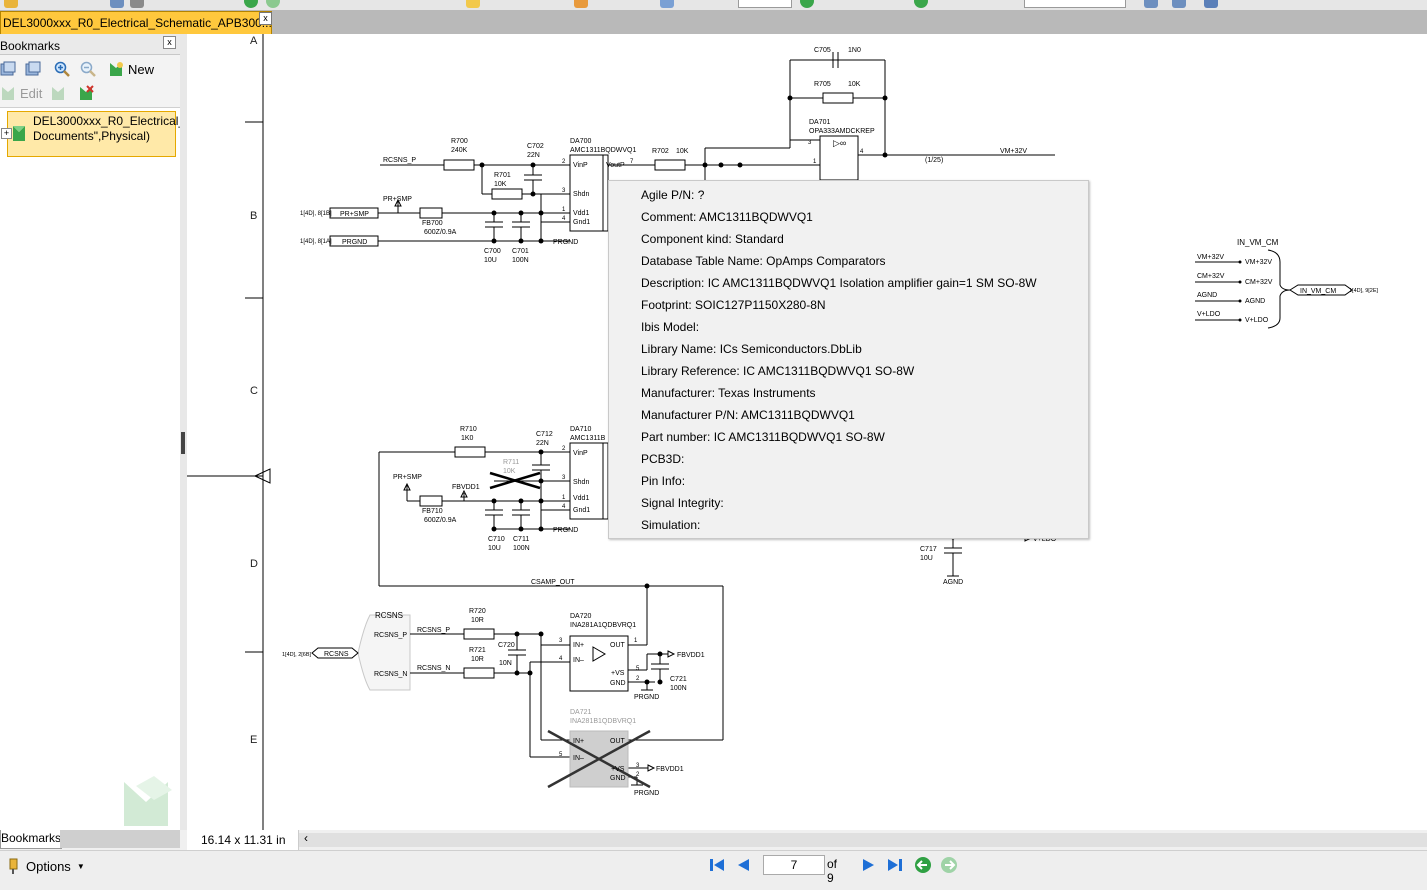 The image size is (1427, 890). I want to click on new-bookmark-button: New, so click(131, 69).